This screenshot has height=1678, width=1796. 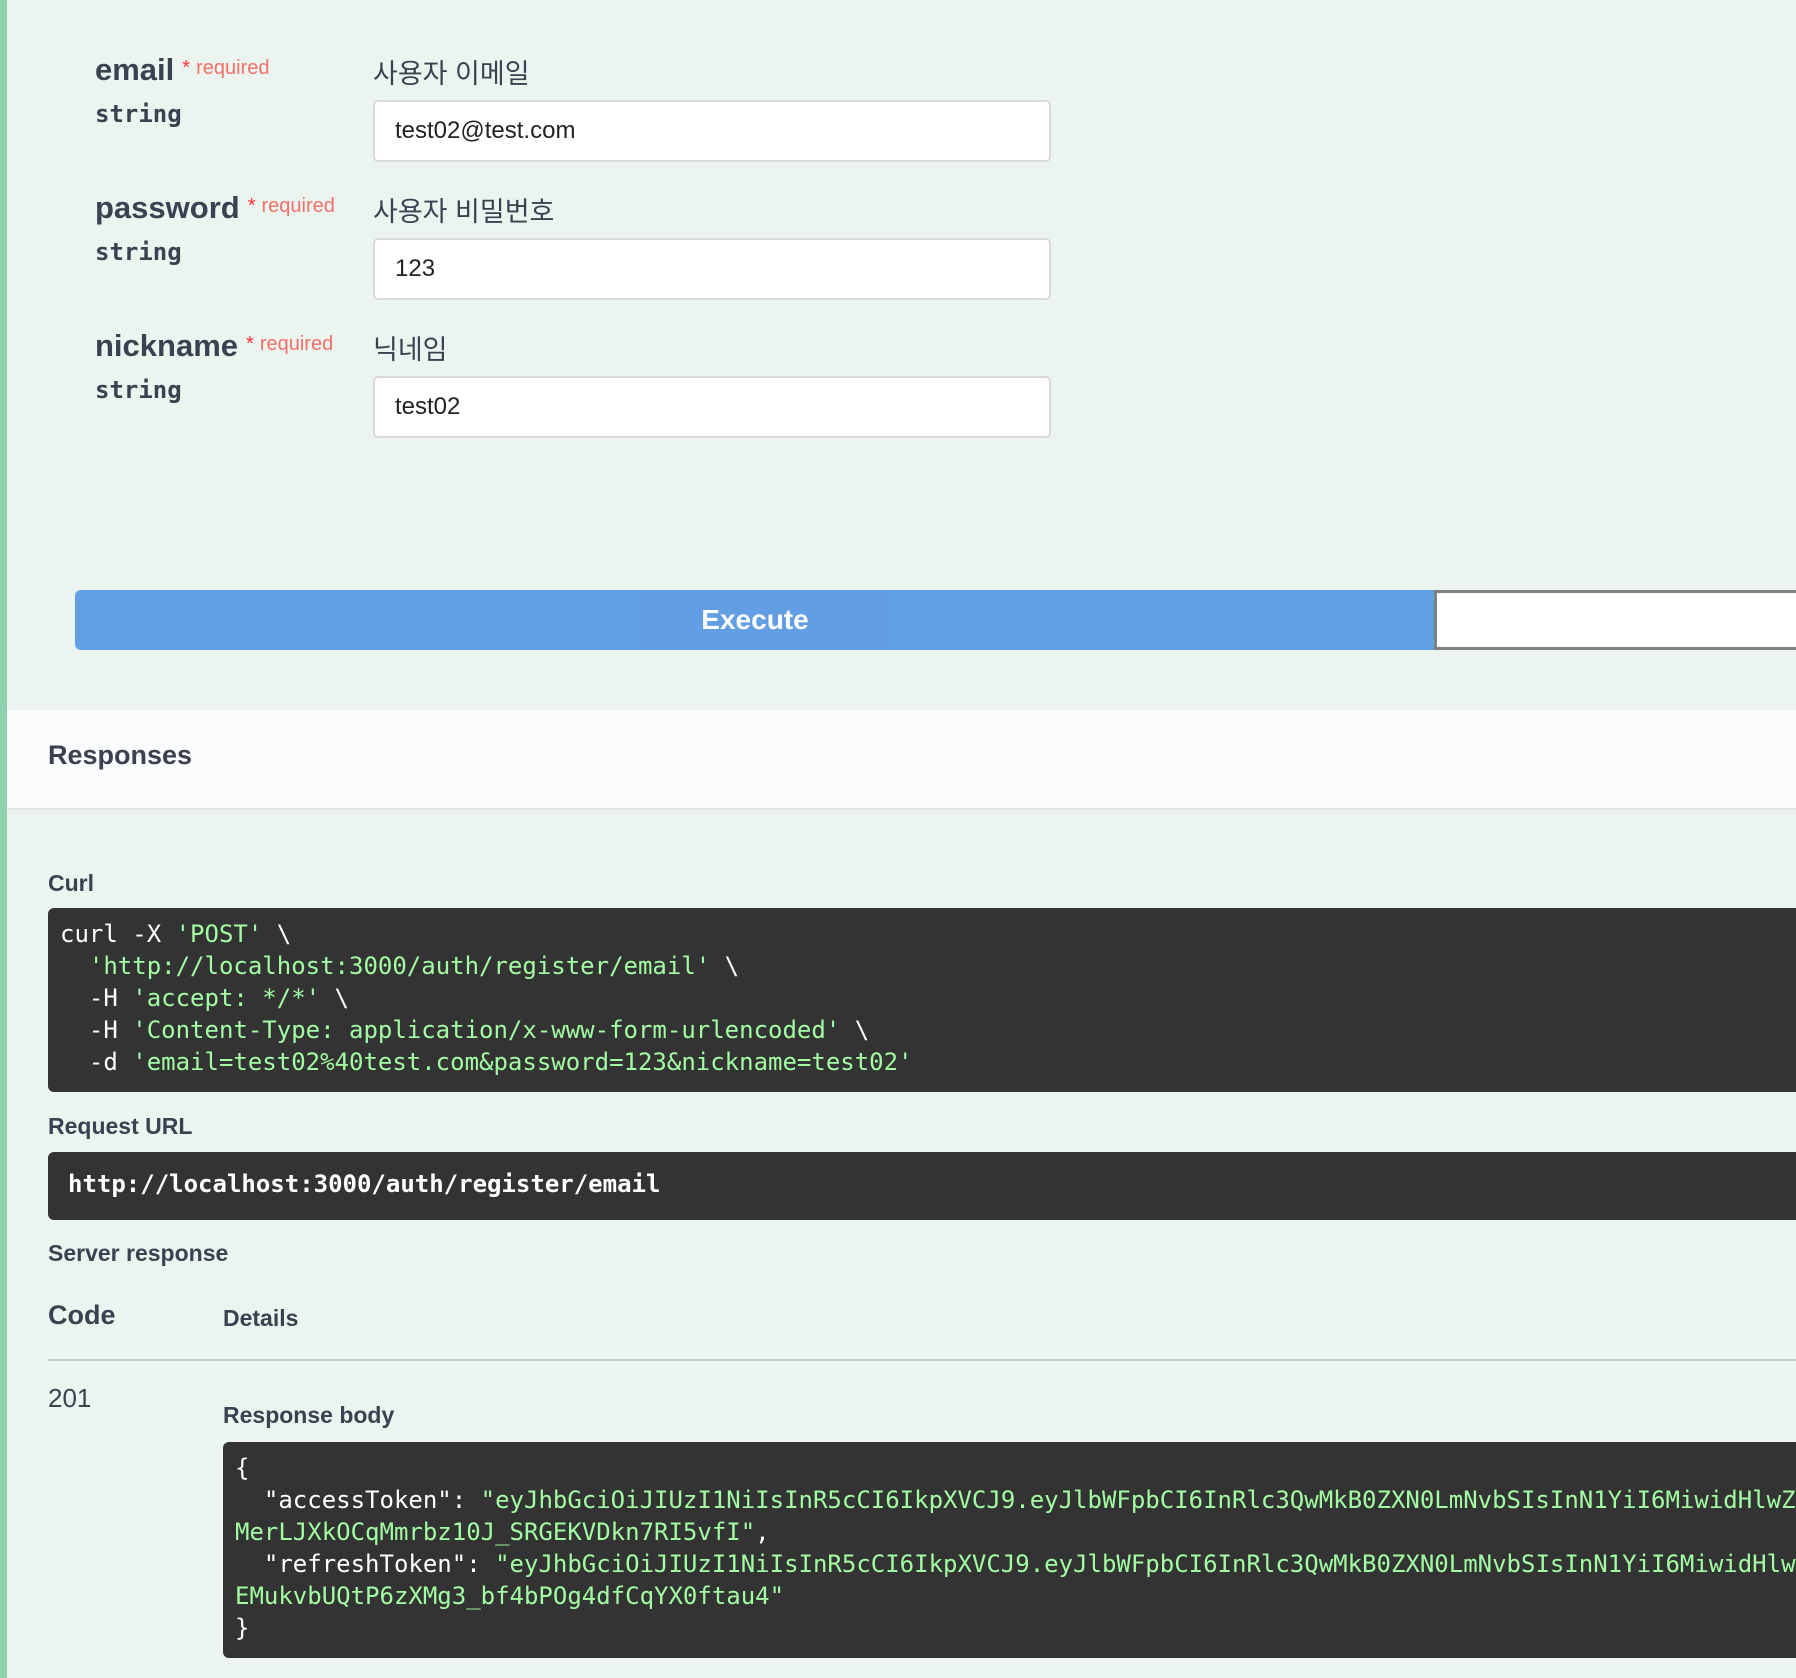 I want to click on response-body-label: Response body, so click(x=309, y=1415).